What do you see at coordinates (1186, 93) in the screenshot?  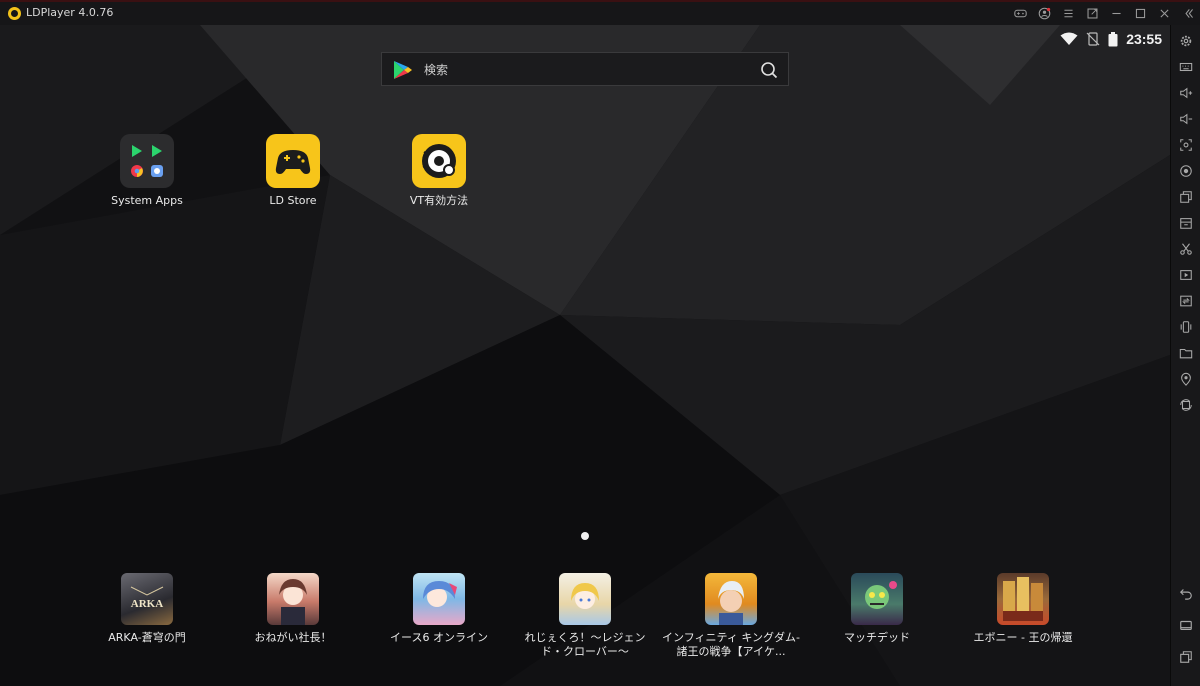 I see `volume-up-icon` at bounding box center [1186, 93].